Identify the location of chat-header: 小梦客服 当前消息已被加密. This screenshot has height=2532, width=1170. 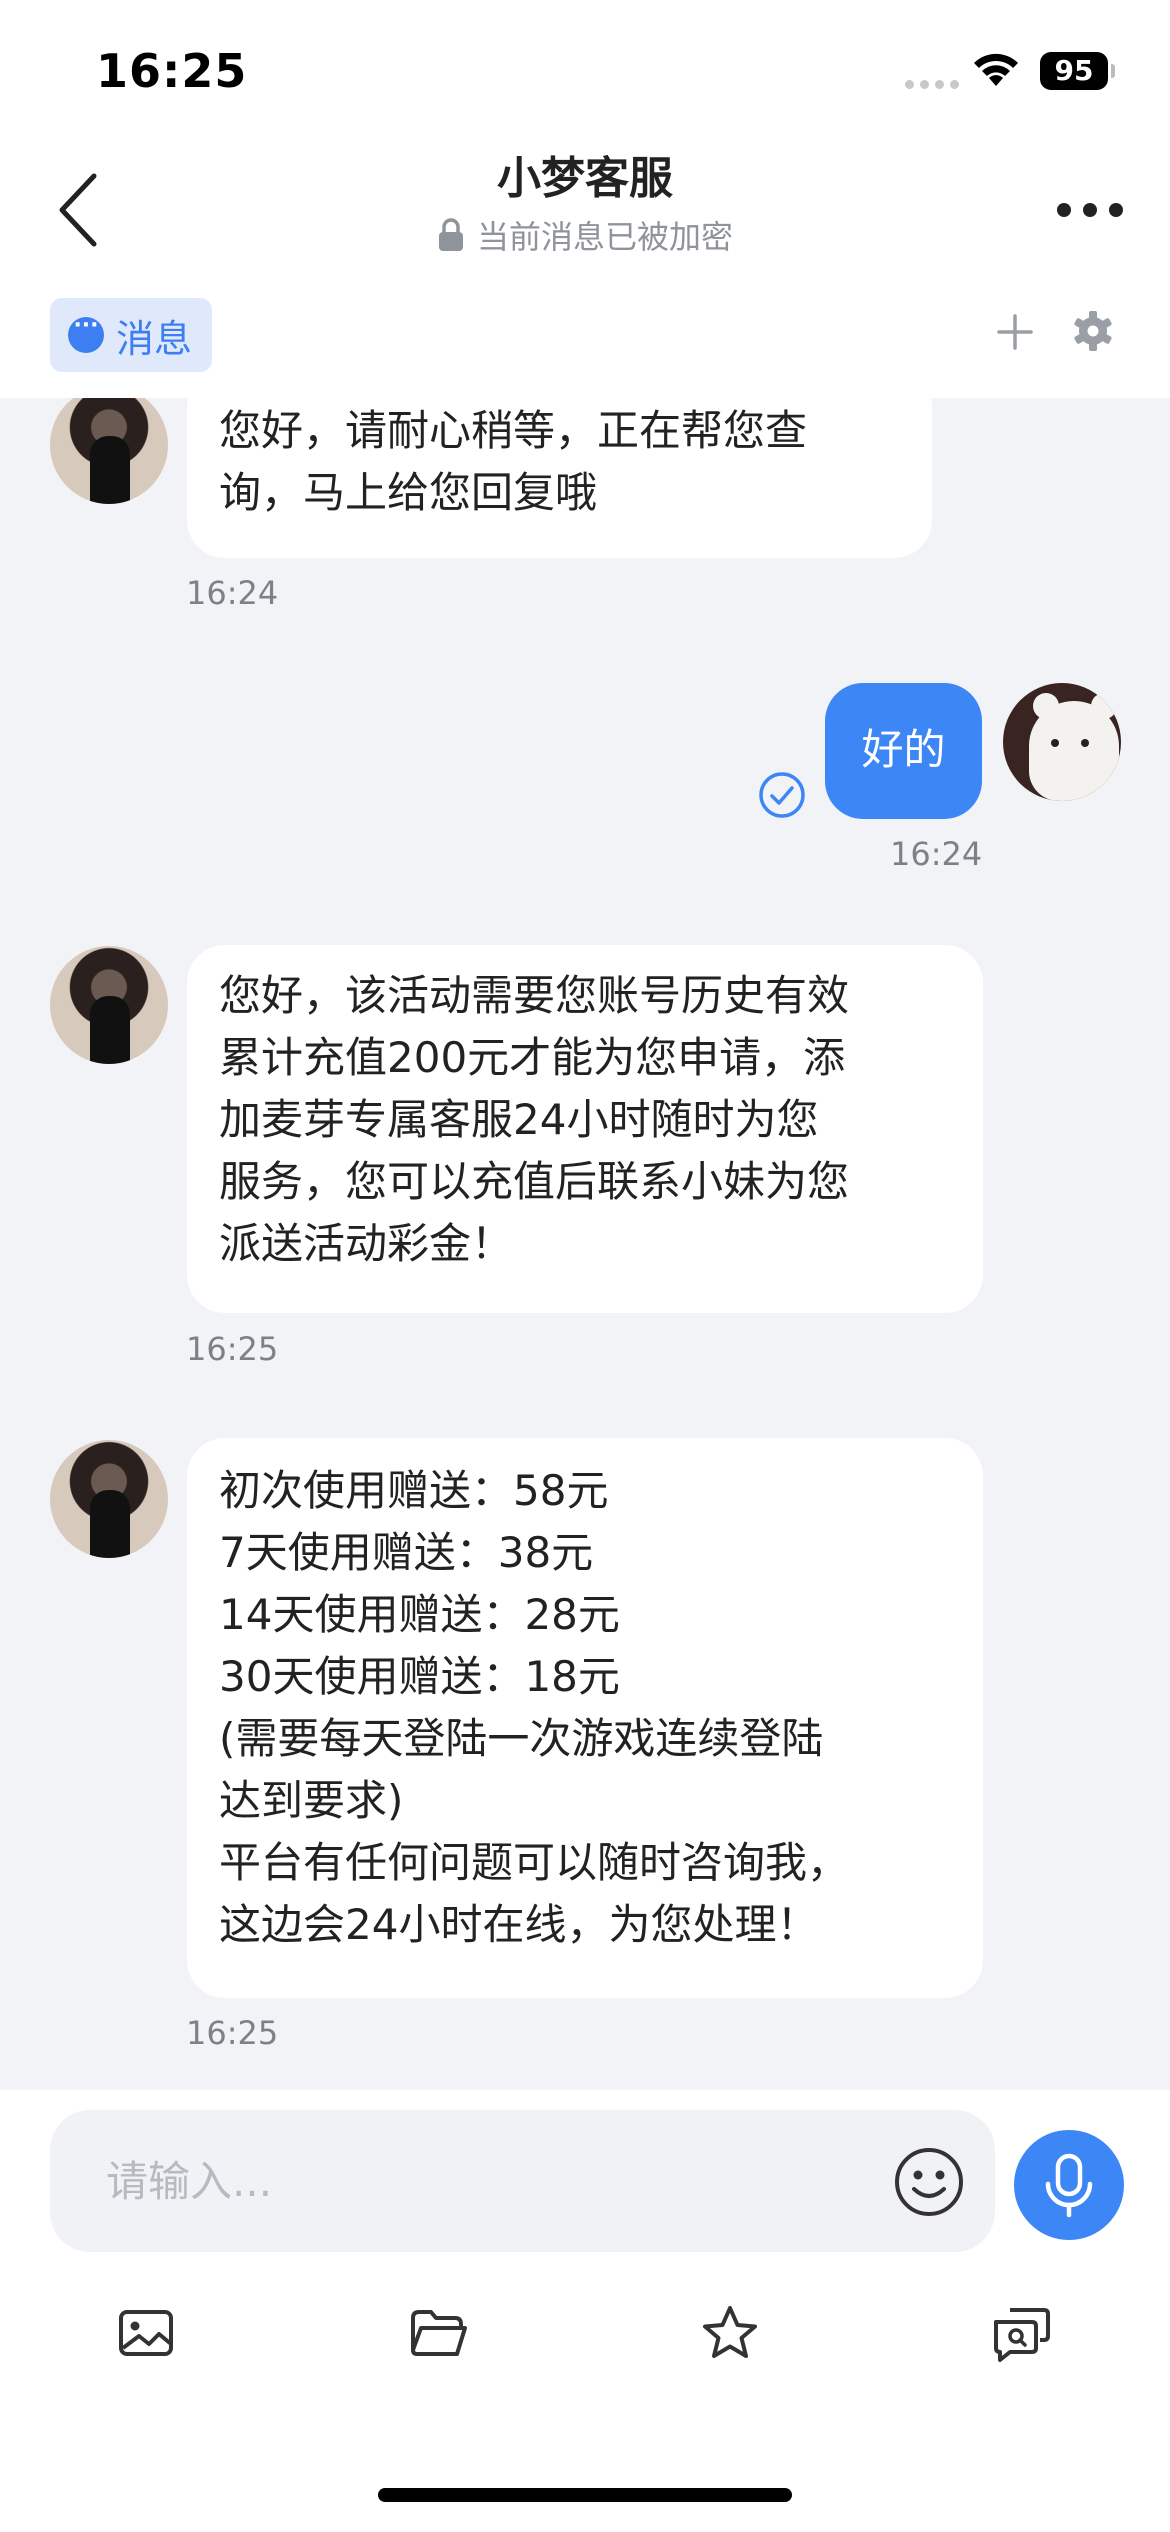
(585, 210).